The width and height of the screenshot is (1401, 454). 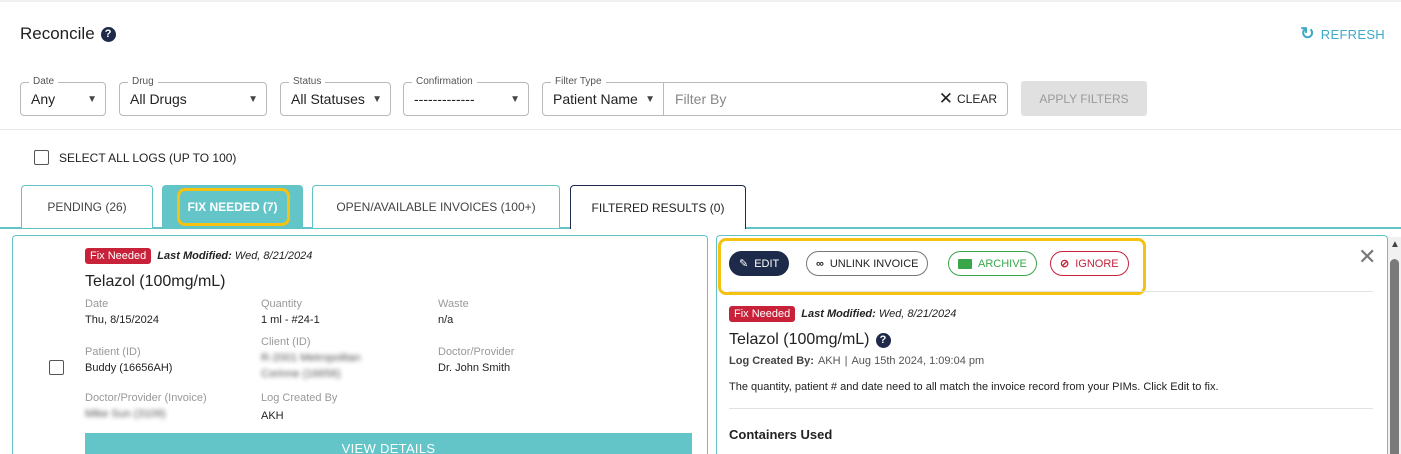 I want to click on status-select-value: All Statuses, so click(x=328, y=99).